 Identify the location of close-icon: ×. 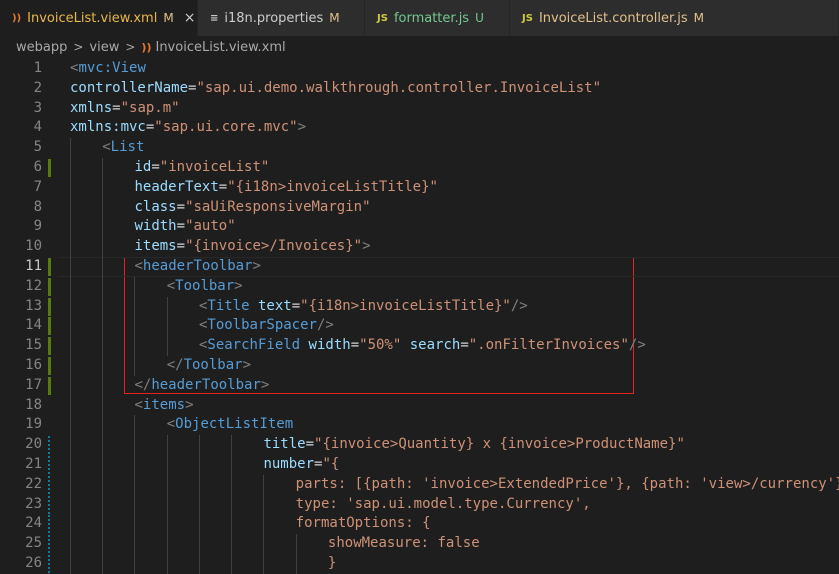
(190, 18).